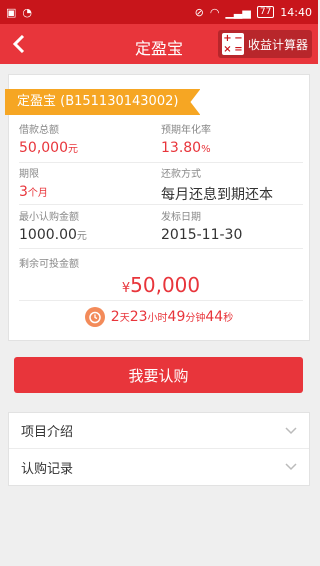 The height and width of the screenshot is (566, 320). I want to click on info-row-3: 最小认购金额 1000.00元 发标日期 2015-11-30, so click(161, 227).